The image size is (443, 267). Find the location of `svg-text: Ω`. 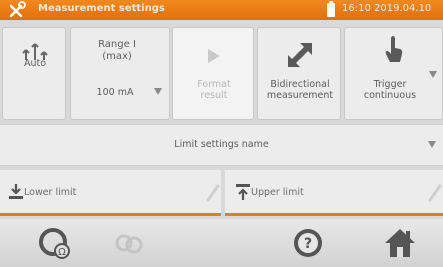

svg-text: Ω is located at coordinates (62, 252).